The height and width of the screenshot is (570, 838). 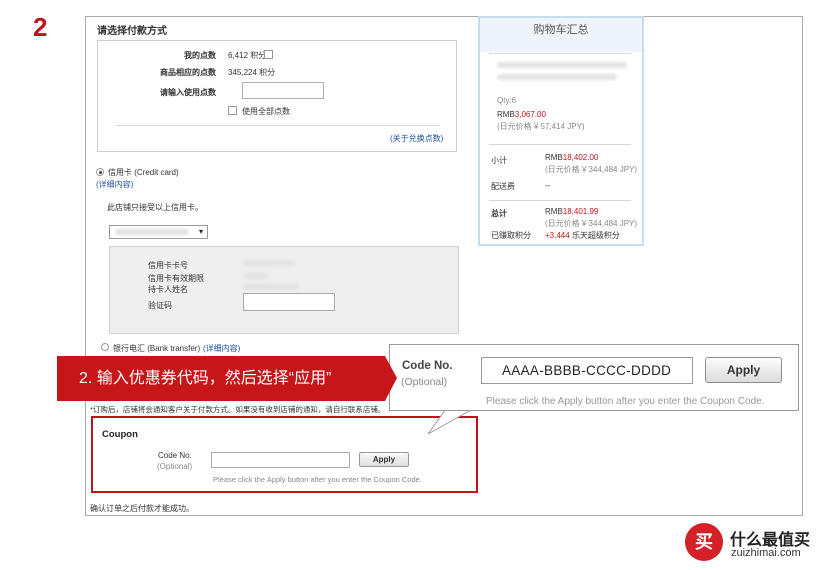 What do you see at coordinates (188, 72) in the screenshot?
I see `order-points-label: 商品相应的点数` at bounding box center [188, 72].